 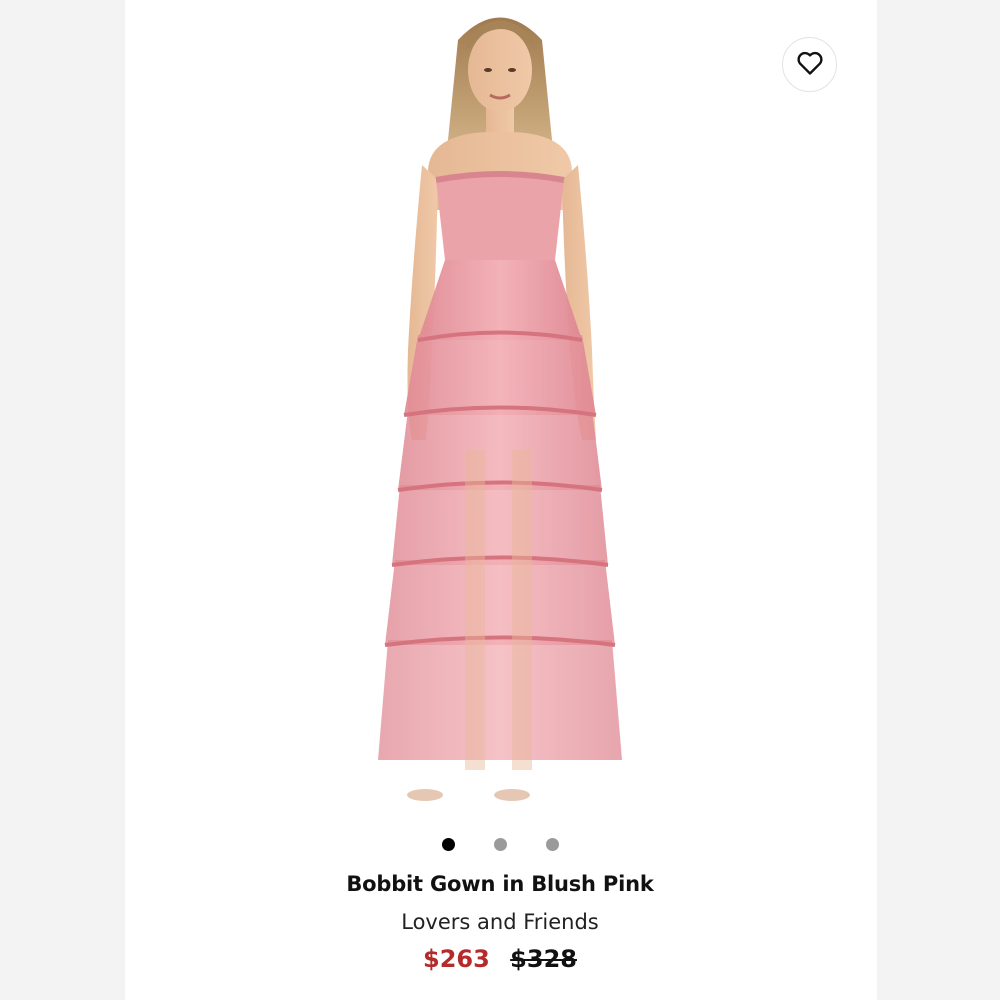 What do you see at coordinates (456, 959) in the screenshot?
I see `sale-price: $263` at bounding box center [456, 959].